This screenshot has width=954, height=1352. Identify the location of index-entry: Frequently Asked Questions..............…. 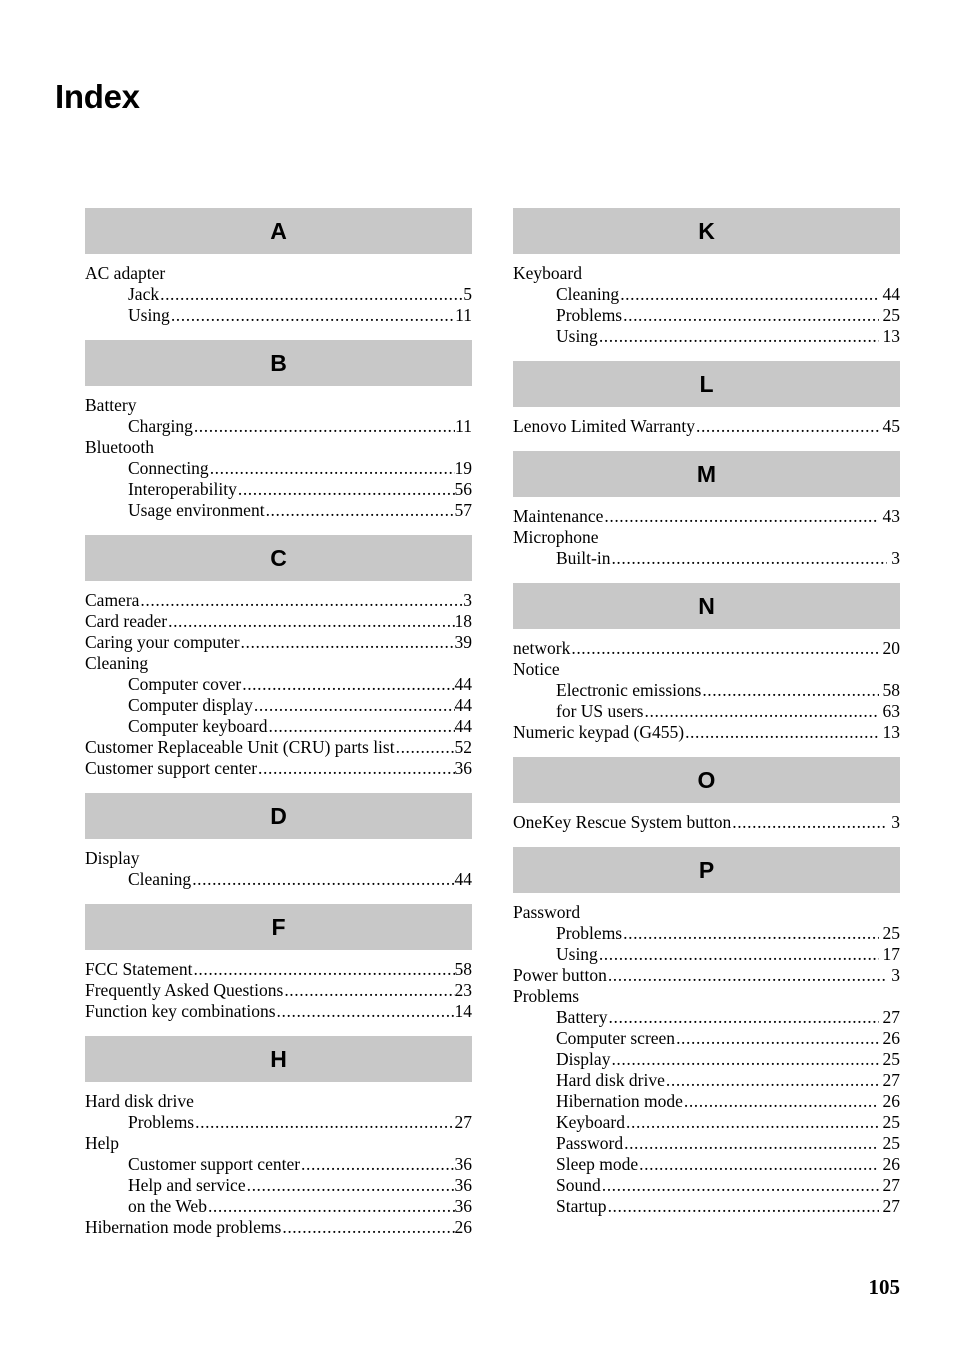
(278, 990).